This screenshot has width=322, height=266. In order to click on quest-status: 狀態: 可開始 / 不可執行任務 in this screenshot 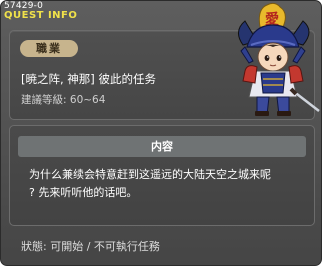, I will do `click(90, 246)`.